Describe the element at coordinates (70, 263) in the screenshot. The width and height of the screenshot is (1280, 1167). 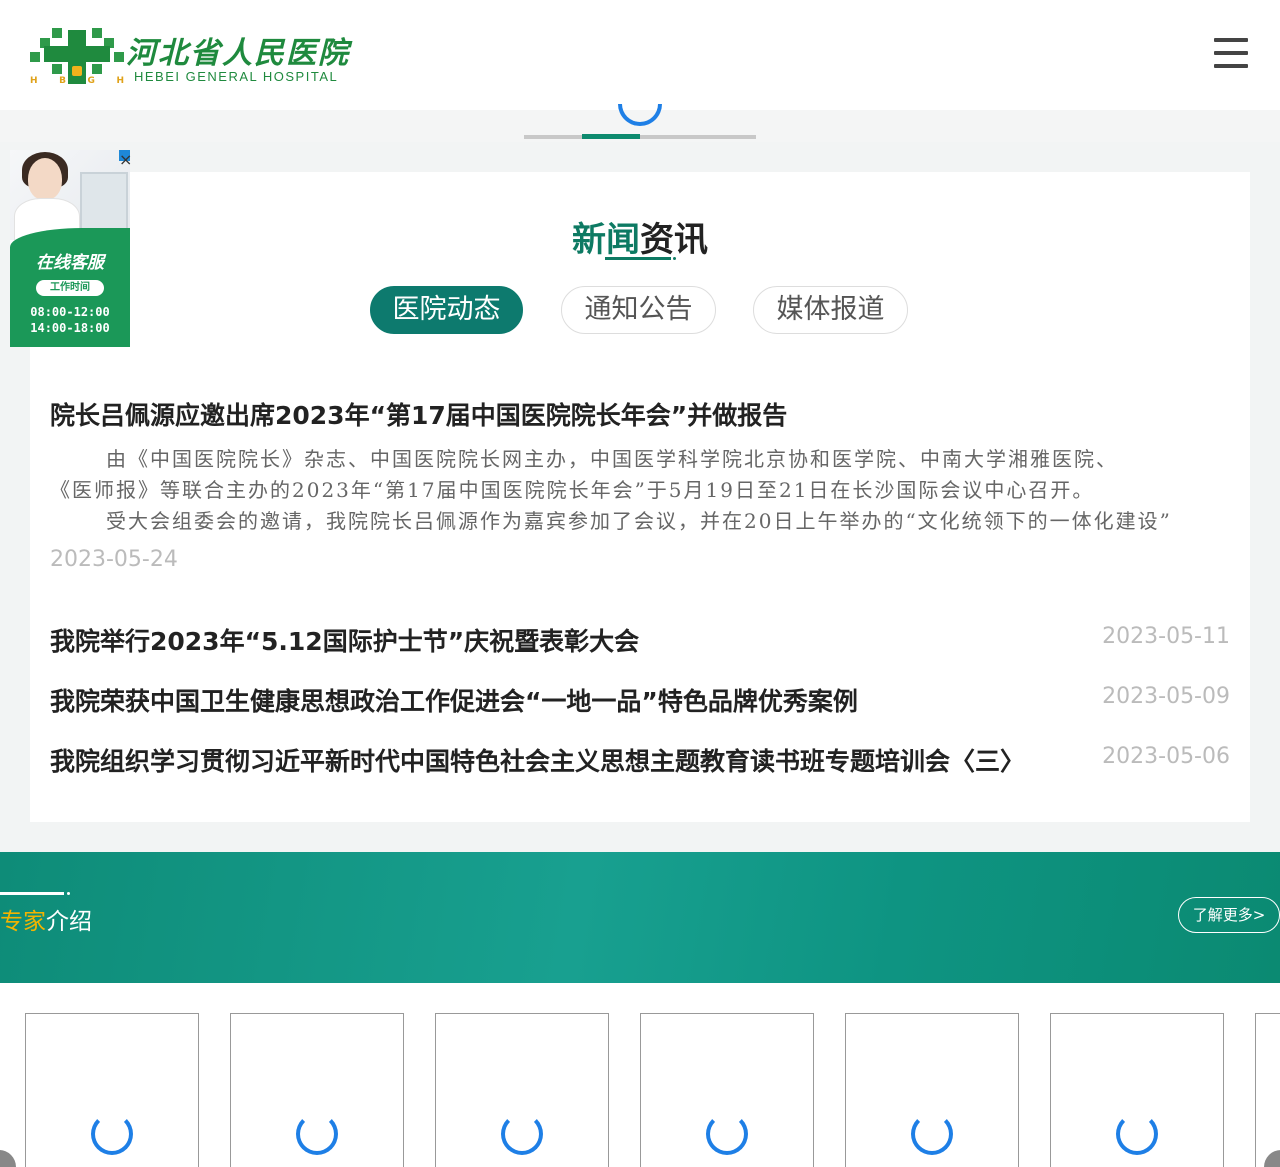
I see `service-label: 在线客服` at that location.